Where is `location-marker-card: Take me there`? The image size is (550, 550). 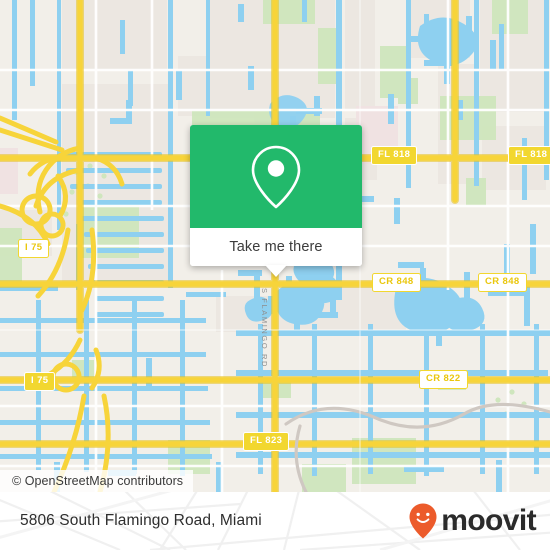 location-marker-card: Take me there is located at coordinates (276, 201).